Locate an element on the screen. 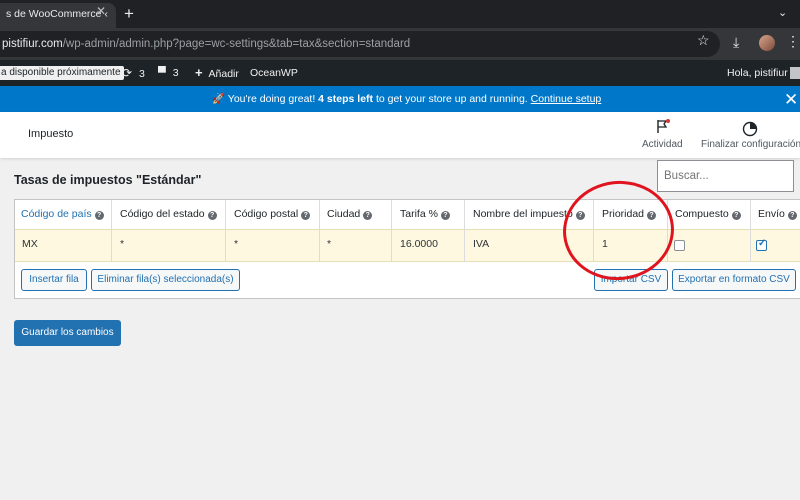 The width and height of the screenshot is (800, 500). flag-icon is located at coordinates (663, 126).